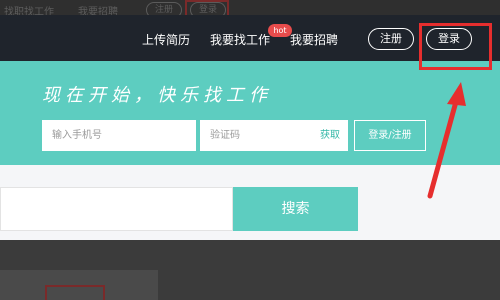  What do you see at coordinates (295, 209) in the screenshot?
I see `search-button: 搜索` at bounding box center [295, 209].